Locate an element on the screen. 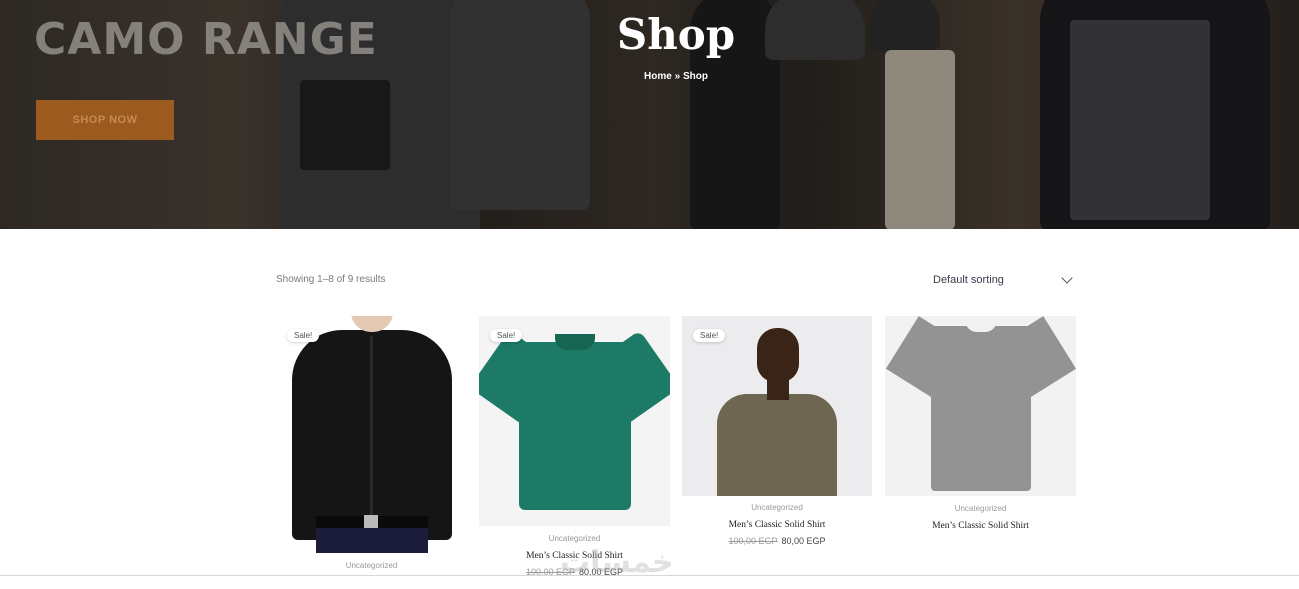 Image resolution: width=1299 pixels, height=589 pixels. product-card: Sale! Uncategorized is located at coordinates (371, 446).